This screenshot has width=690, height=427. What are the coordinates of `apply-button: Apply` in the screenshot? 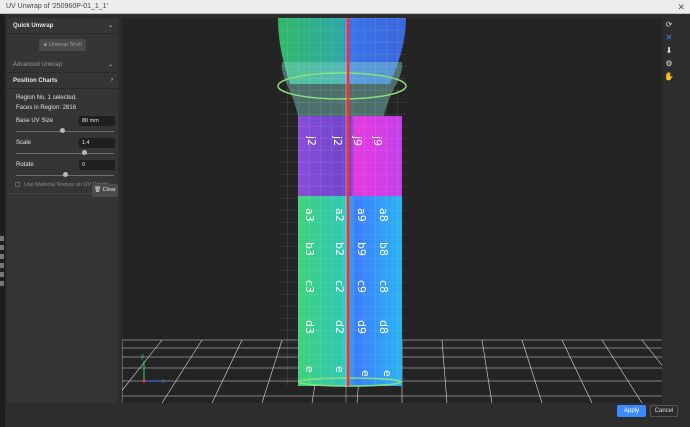 It's located at (631, 411).